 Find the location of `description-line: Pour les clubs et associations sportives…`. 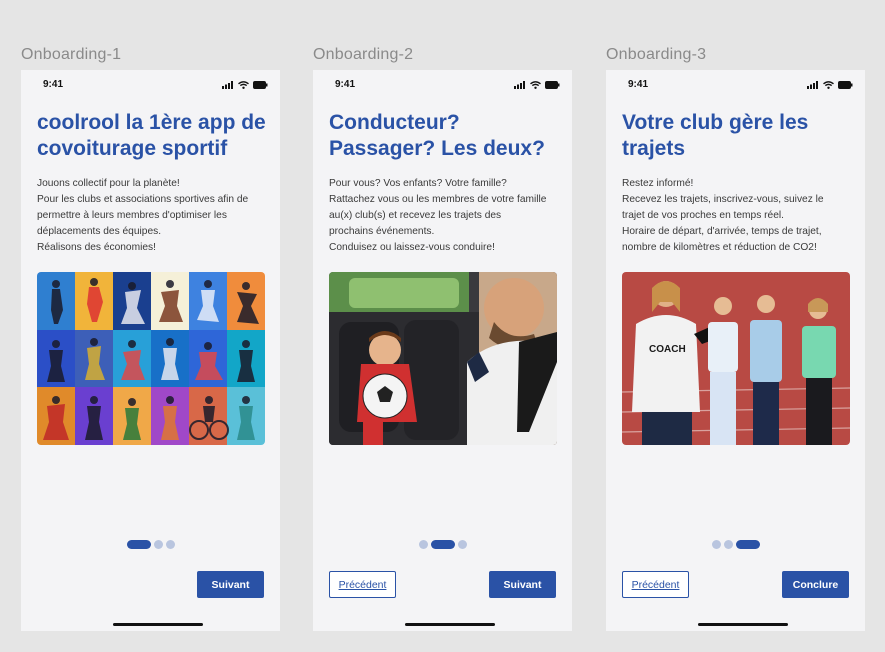

description-line: Pour les clubs et associations sportives… is located at coordinates (143, 199).